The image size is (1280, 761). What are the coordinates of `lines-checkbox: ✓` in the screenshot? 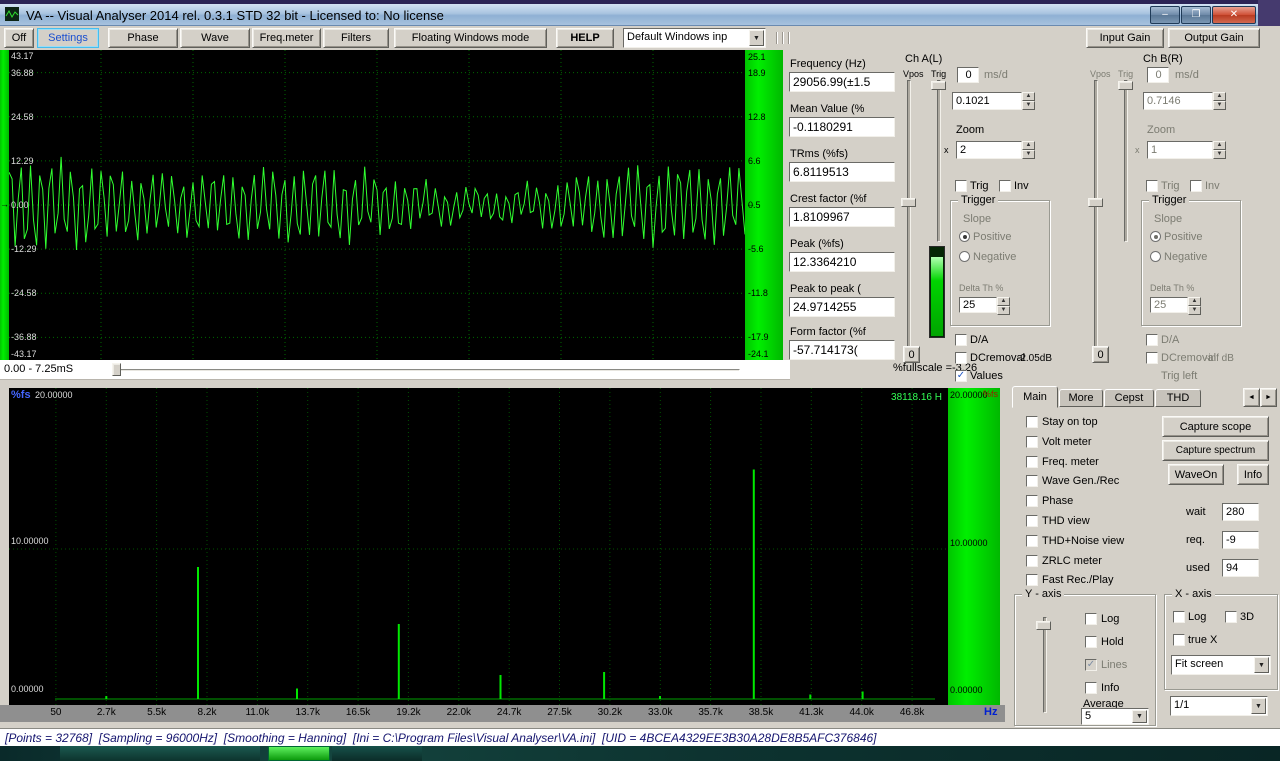 It's located at (1091, 665).